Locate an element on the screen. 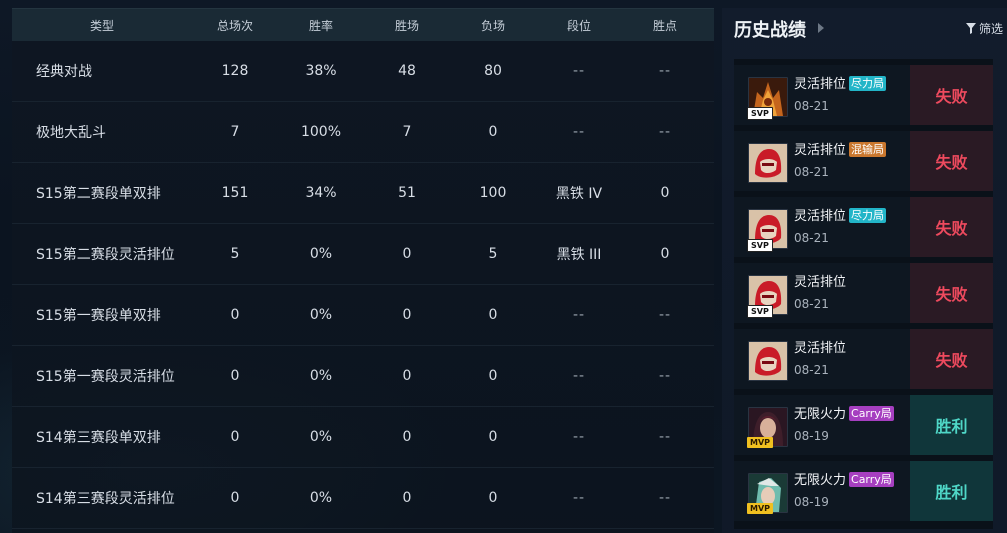  stats-row: S15第二赛段灵活排位 5 0% 0 5 黑铁 III 0 is located at coordinates (363, 254).